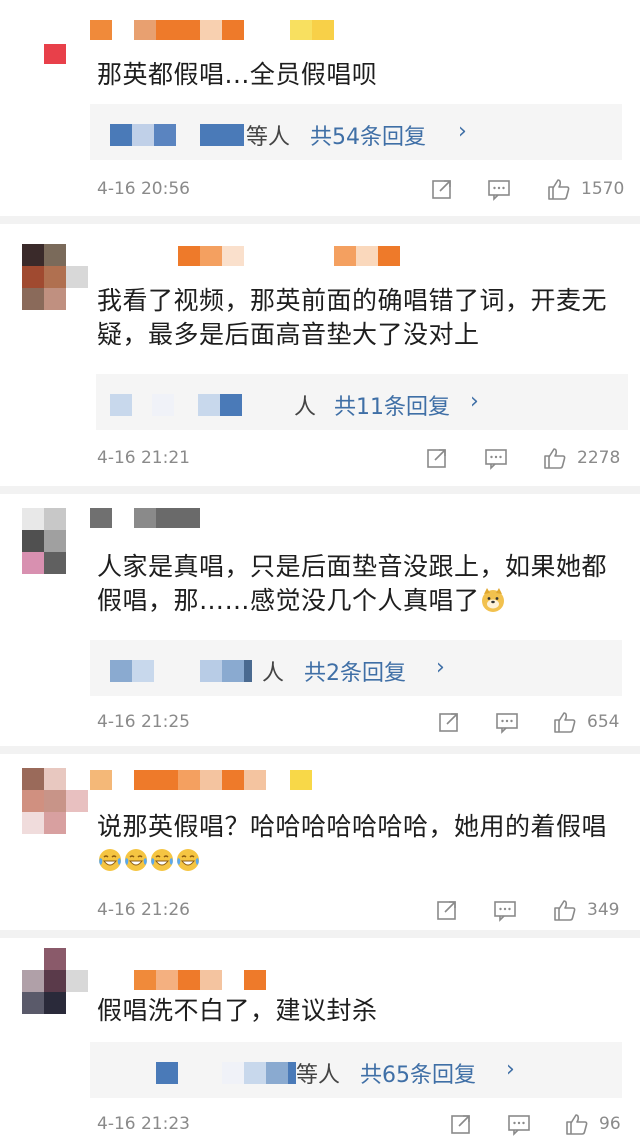  What do you see at coordinates (610, 1124) in the screenshot?
I see `like-count: 96` at bounding box center [610, 1124].